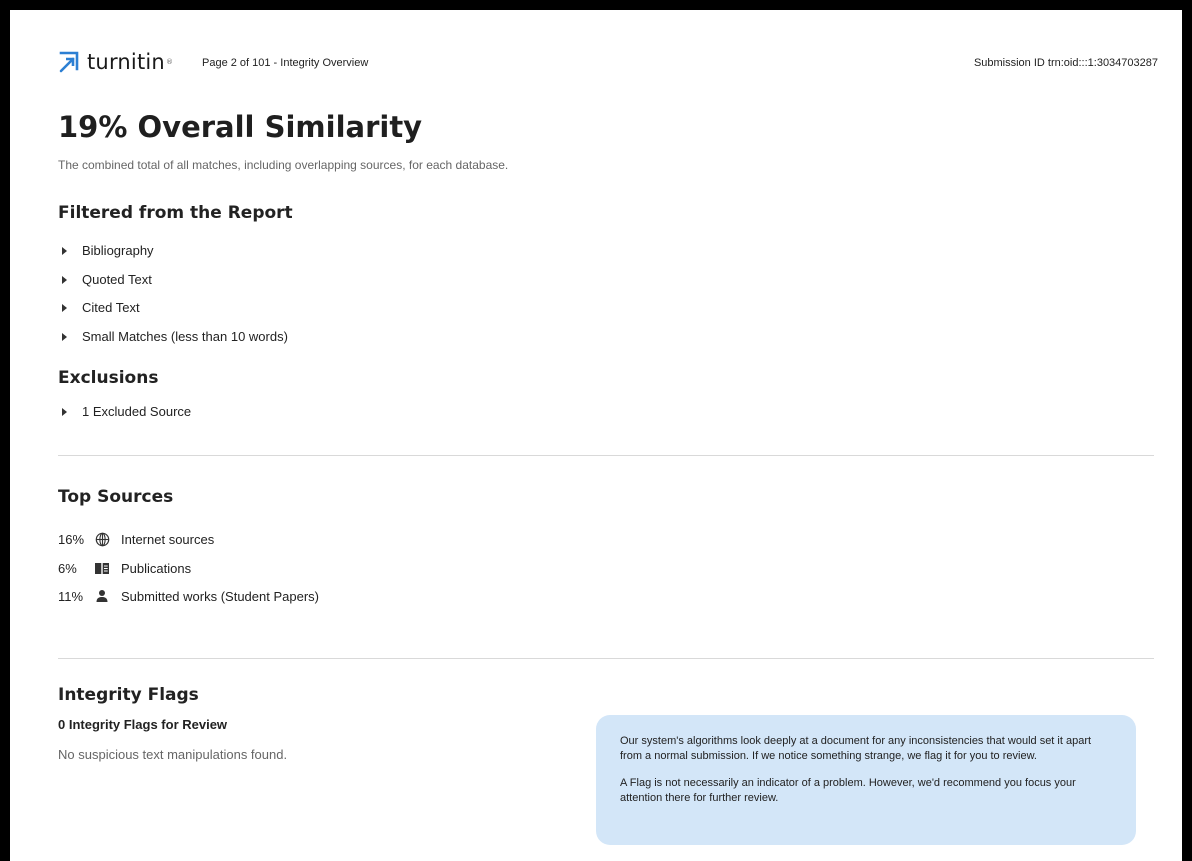 The width and height of the screenshot is (1192, 861). I want to click on source-label: Internet sources, so click(168, 539).